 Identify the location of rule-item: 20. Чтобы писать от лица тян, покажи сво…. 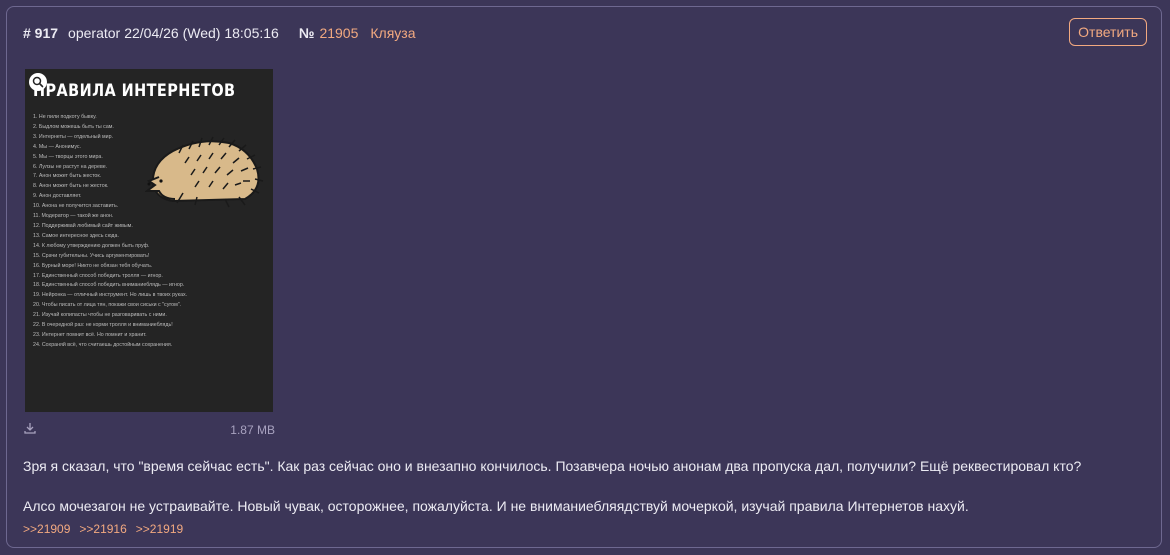
(107, 305).